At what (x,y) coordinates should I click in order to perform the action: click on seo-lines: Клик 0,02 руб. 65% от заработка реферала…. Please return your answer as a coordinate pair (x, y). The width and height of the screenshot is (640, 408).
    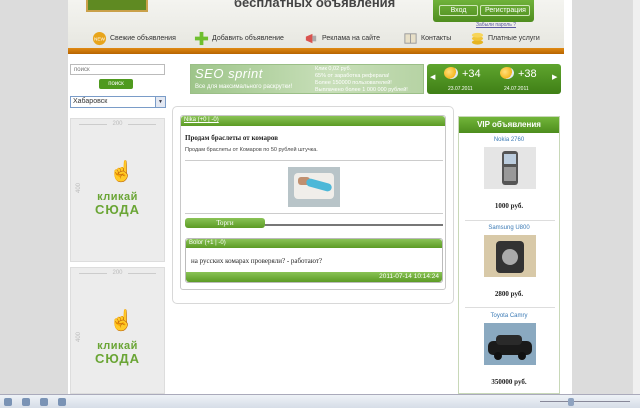
    Looking at the image, I should click on (361, 80).